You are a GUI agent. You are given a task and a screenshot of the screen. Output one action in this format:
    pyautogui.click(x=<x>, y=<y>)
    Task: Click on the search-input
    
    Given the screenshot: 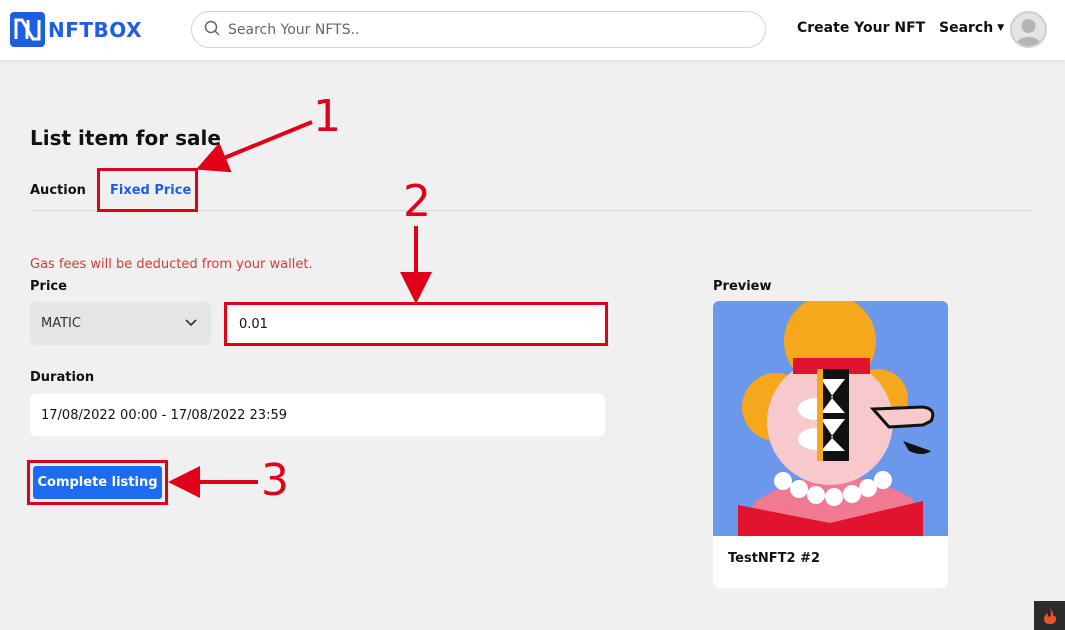 What is the action you would take?
    pyautogui.click(x=478, y=29)
    